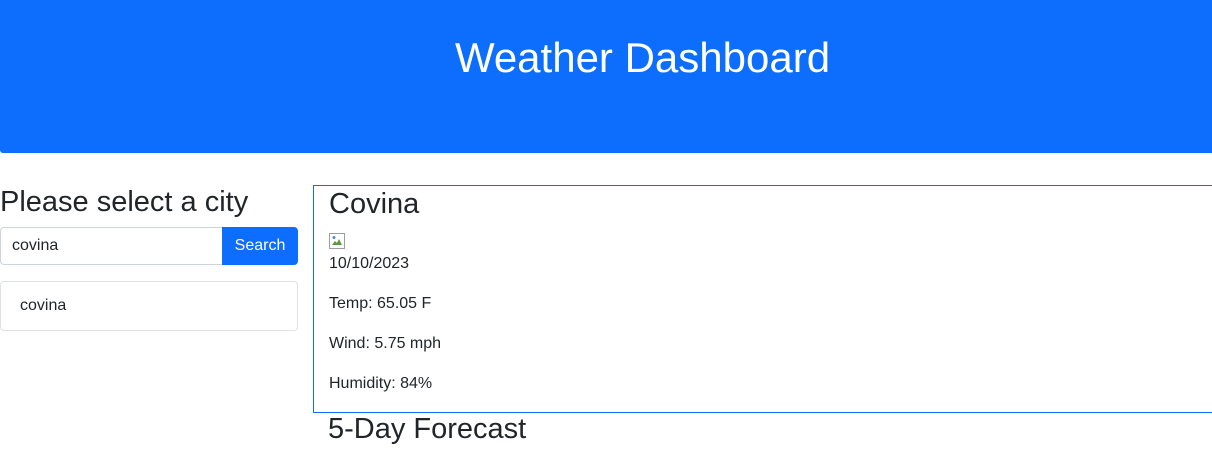  Describe the element at coordinates (111, 246) in the screenshot. I see `city-search-input` at that location.